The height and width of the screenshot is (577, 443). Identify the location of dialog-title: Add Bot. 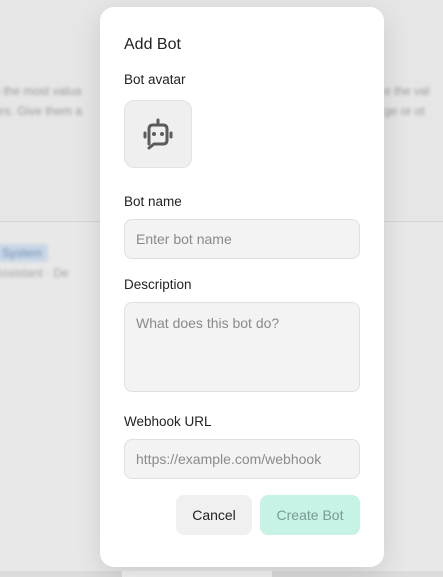
(152, 44).